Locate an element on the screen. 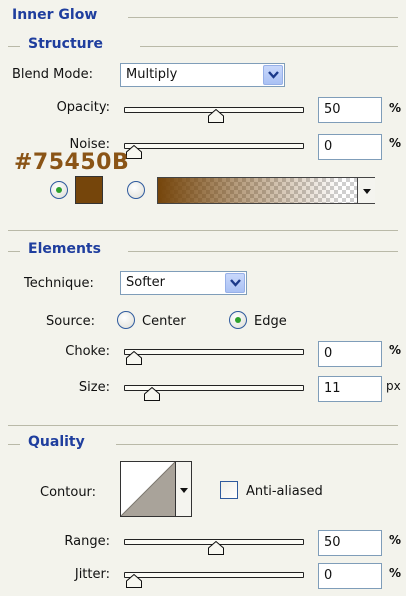  elements-divider-left is located at coordinates (14, 251).